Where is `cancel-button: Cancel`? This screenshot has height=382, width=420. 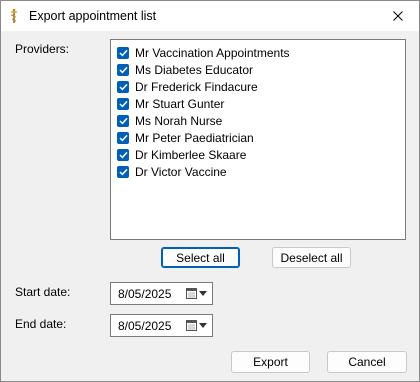
cancel-button: Cancel is located at coordinates (367, 362).